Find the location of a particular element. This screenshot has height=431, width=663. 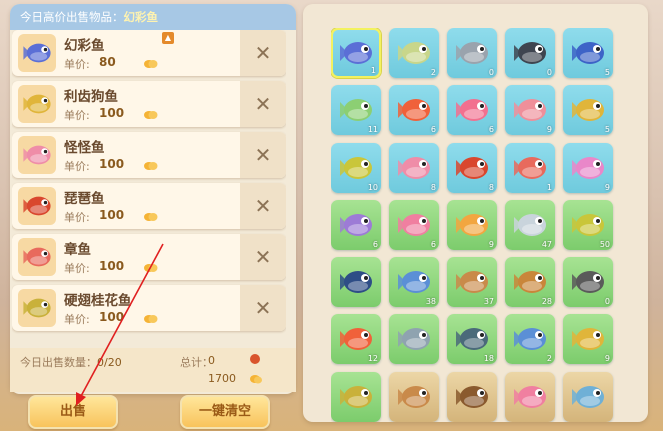

fish-name: 章鱼 is located at coordinates (77, 250).